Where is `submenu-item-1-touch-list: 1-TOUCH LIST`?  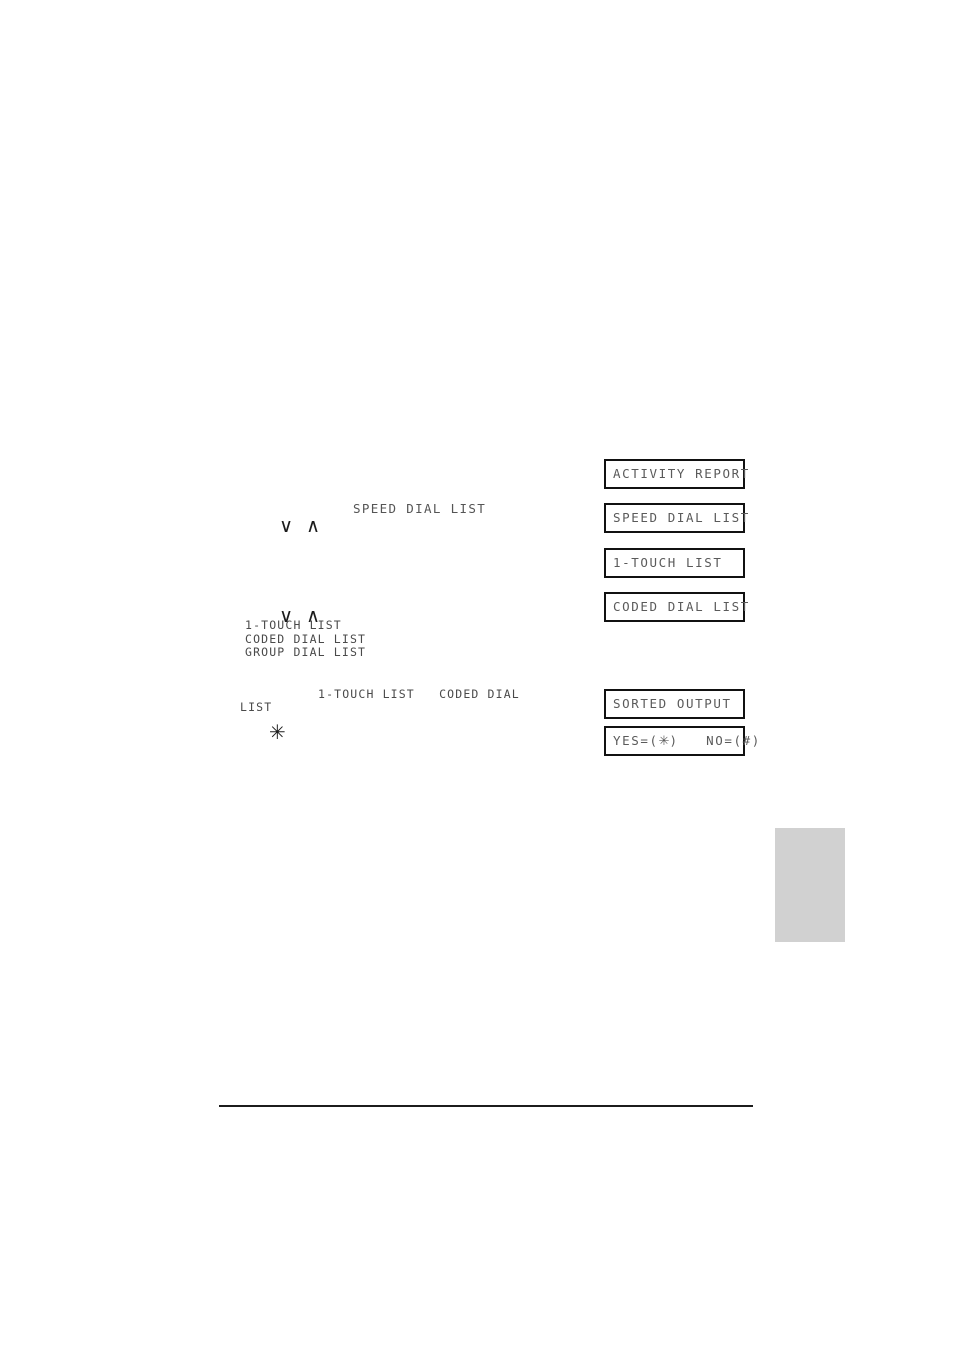
submenu-item-1-touch-list: 1-TOUCH LIST is located at coordinates (293, 625).